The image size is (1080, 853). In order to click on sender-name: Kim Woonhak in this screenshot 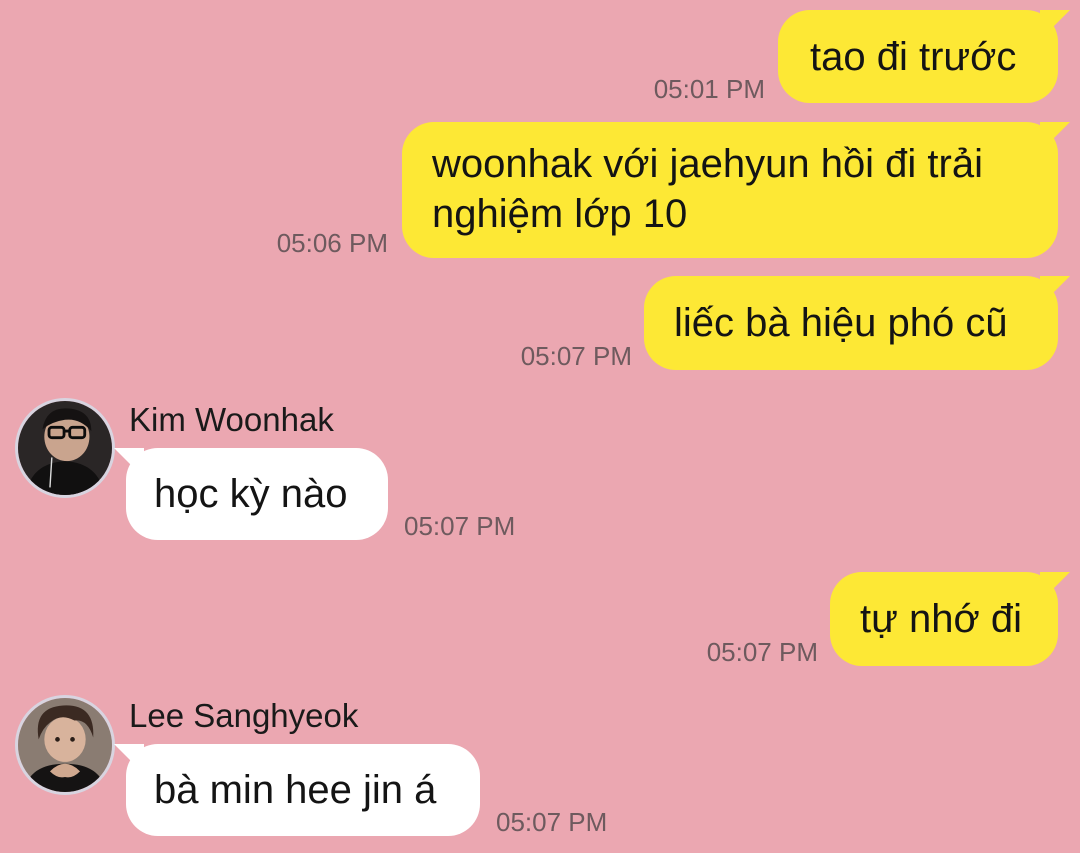, I will do `click(231, 419)`.